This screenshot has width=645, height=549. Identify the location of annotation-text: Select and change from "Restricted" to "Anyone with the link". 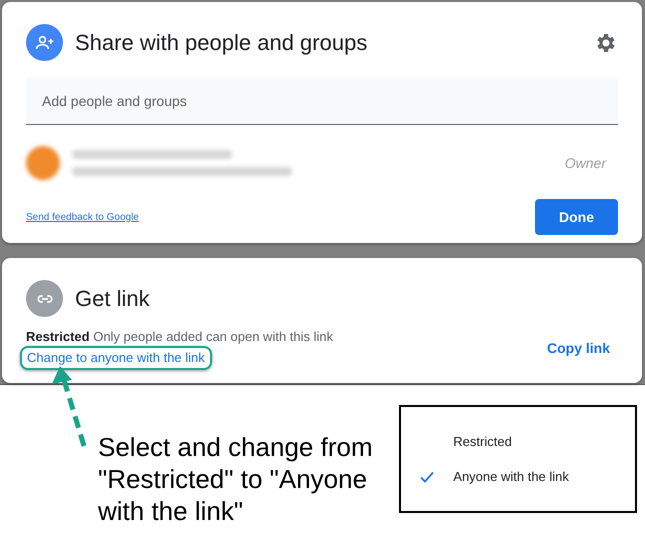
(236, 479).